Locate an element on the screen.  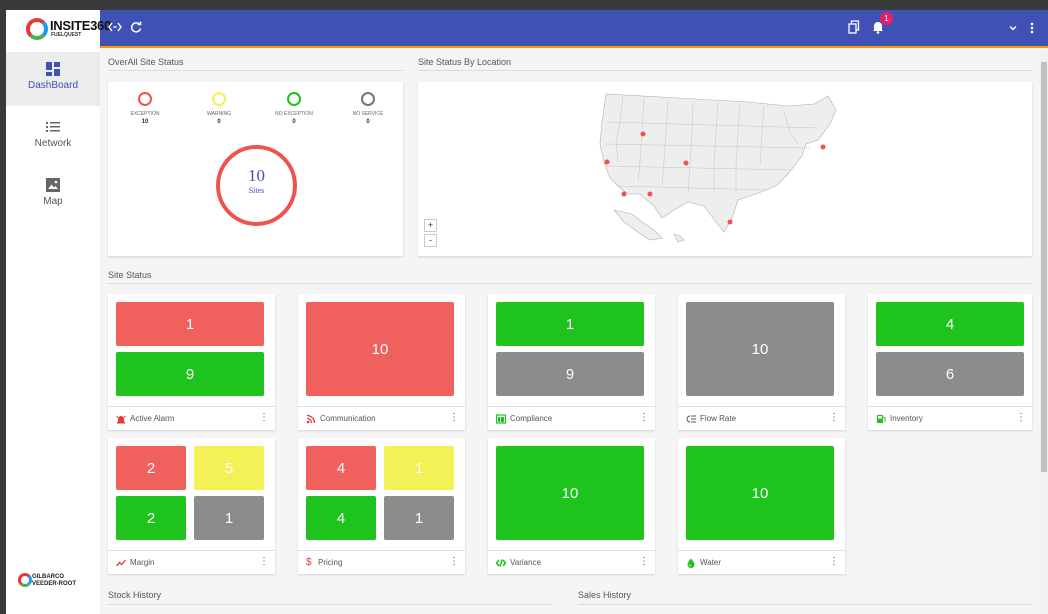
sidebar-item-map: Map is located at coordinates (53, 195).